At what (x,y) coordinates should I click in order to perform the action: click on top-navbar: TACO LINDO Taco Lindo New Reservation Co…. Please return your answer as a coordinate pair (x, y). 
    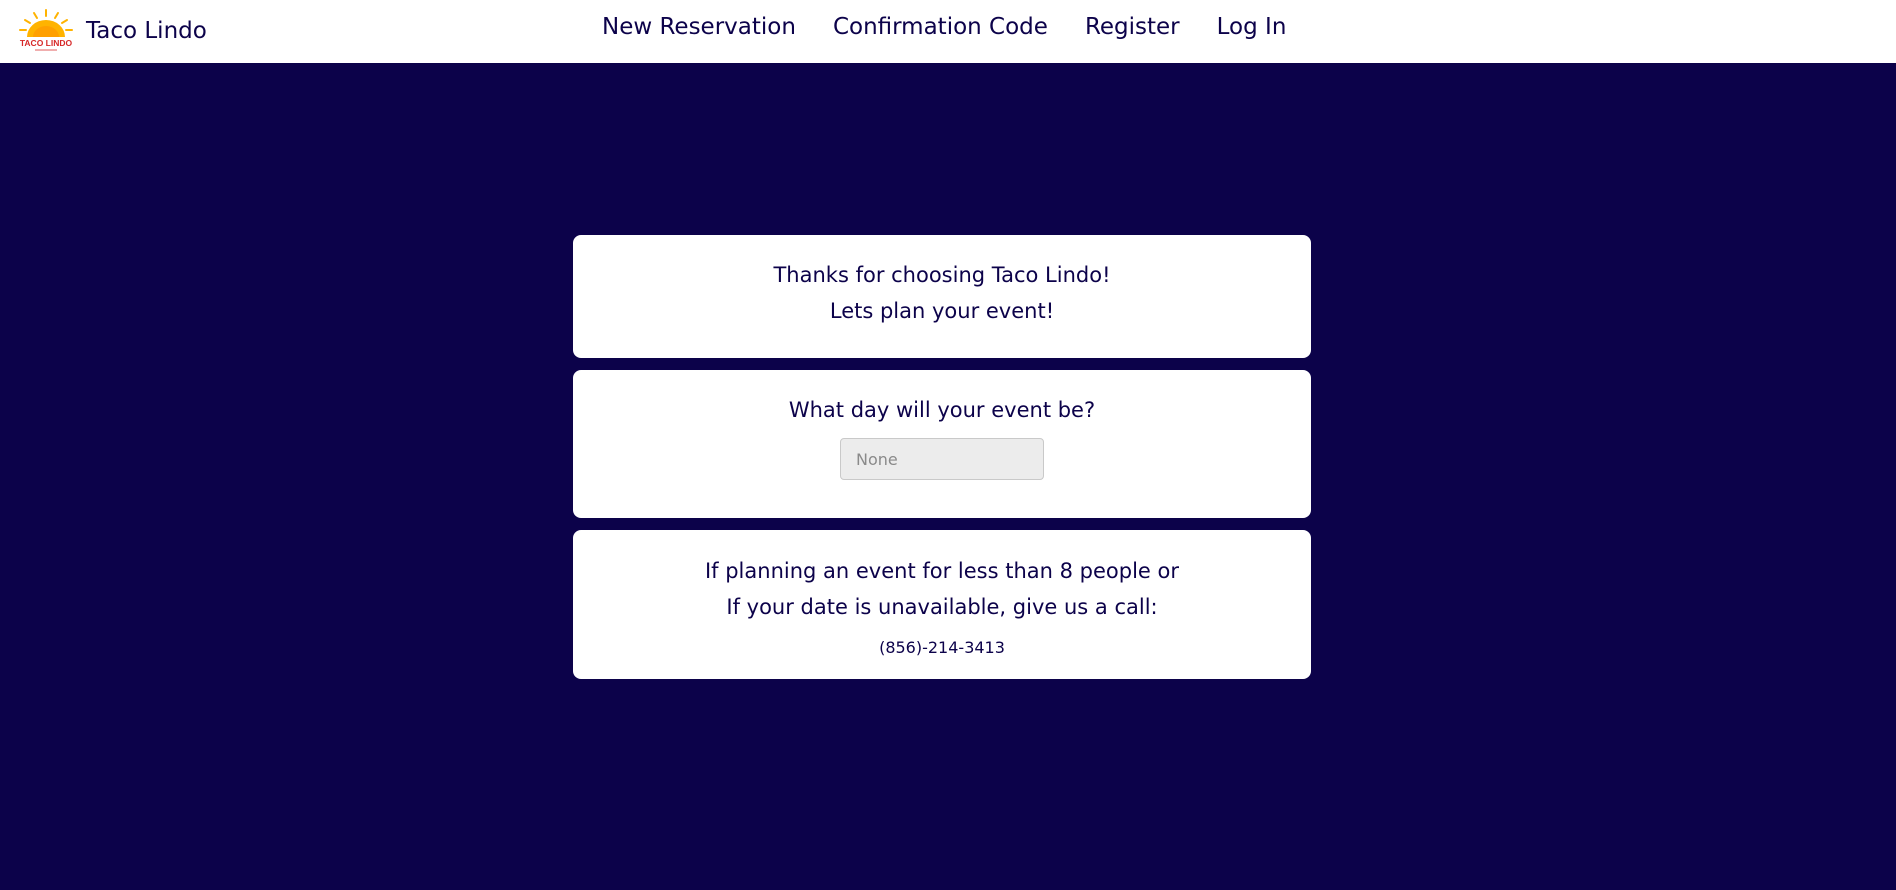
    Looking at the image, I should click on (948, 31).